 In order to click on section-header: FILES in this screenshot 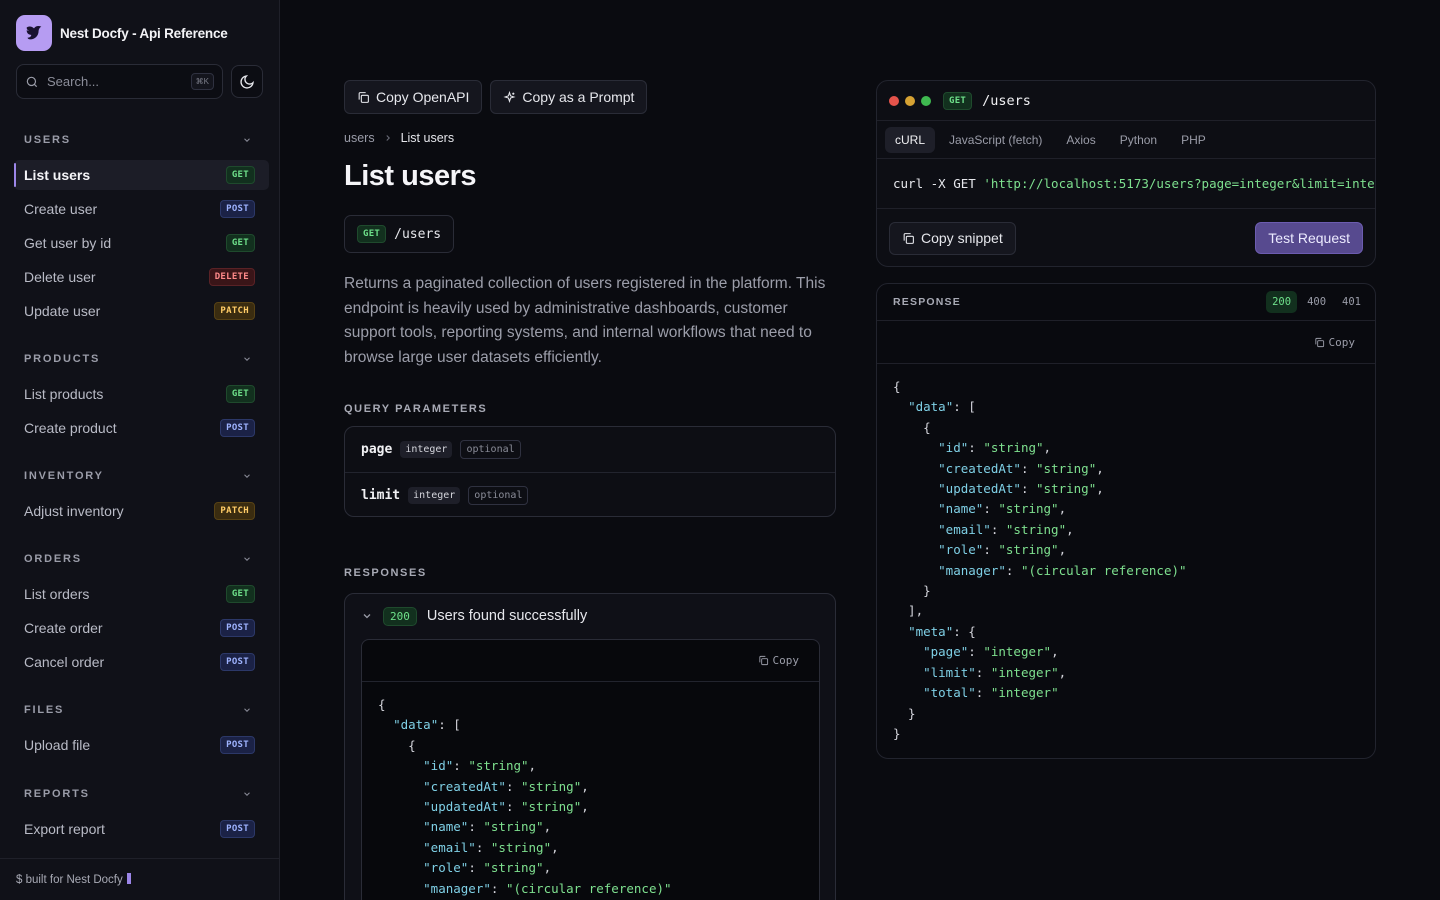, I will do `click(140, 710)`.